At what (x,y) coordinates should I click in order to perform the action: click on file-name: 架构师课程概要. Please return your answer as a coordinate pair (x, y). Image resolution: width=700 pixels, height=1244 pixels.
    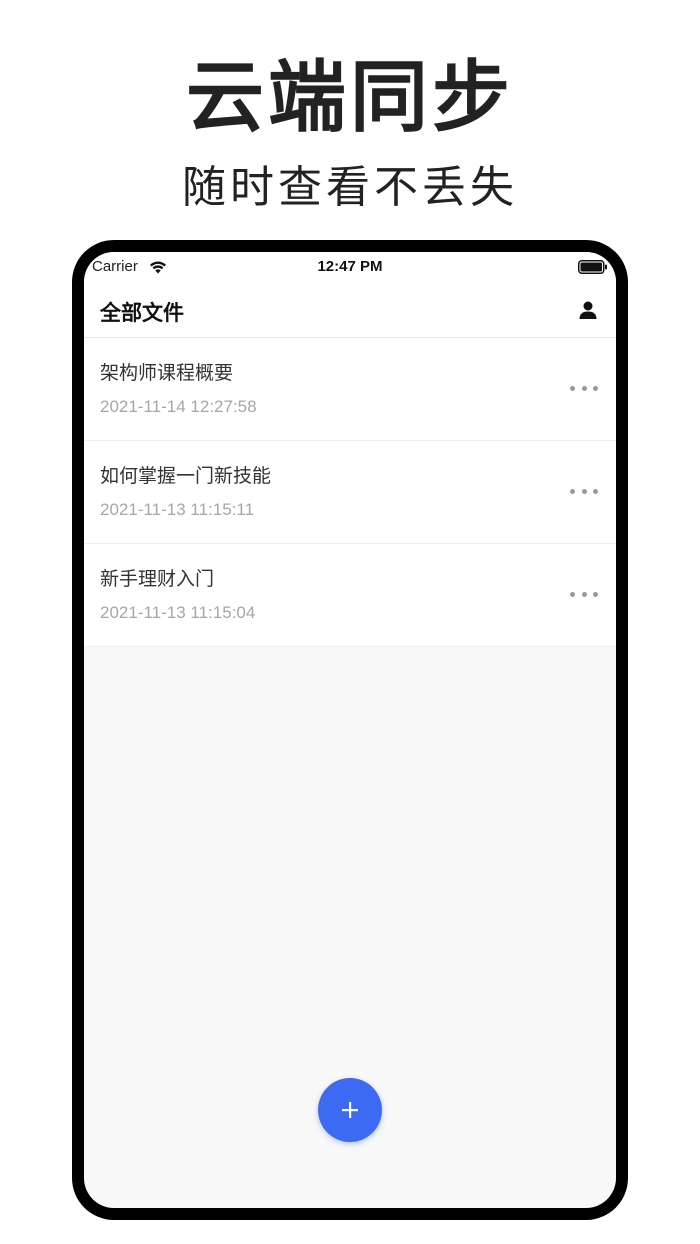
    Looking at the image, I should click on (167, 373).